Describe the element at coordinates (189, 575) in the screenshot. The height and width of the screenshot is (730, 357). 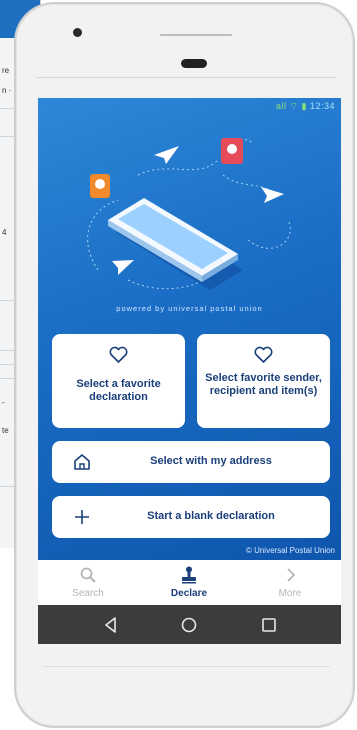
I see `stamp-icon` at that location.